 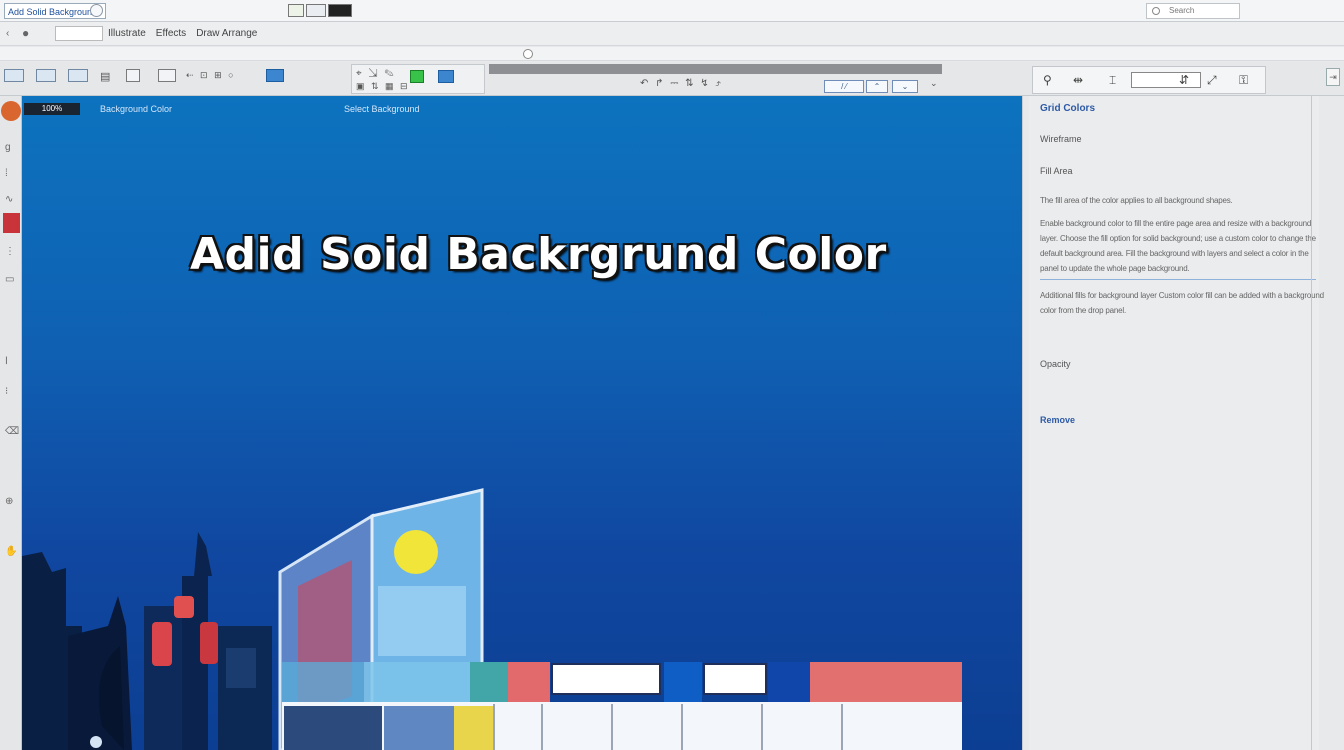 What do you see at coordinates (672, 34) in the screenshot?
I see `menu-bar: ‹ ● Illustrate Effects Draw Arrange` at bounding box center [672, 34].